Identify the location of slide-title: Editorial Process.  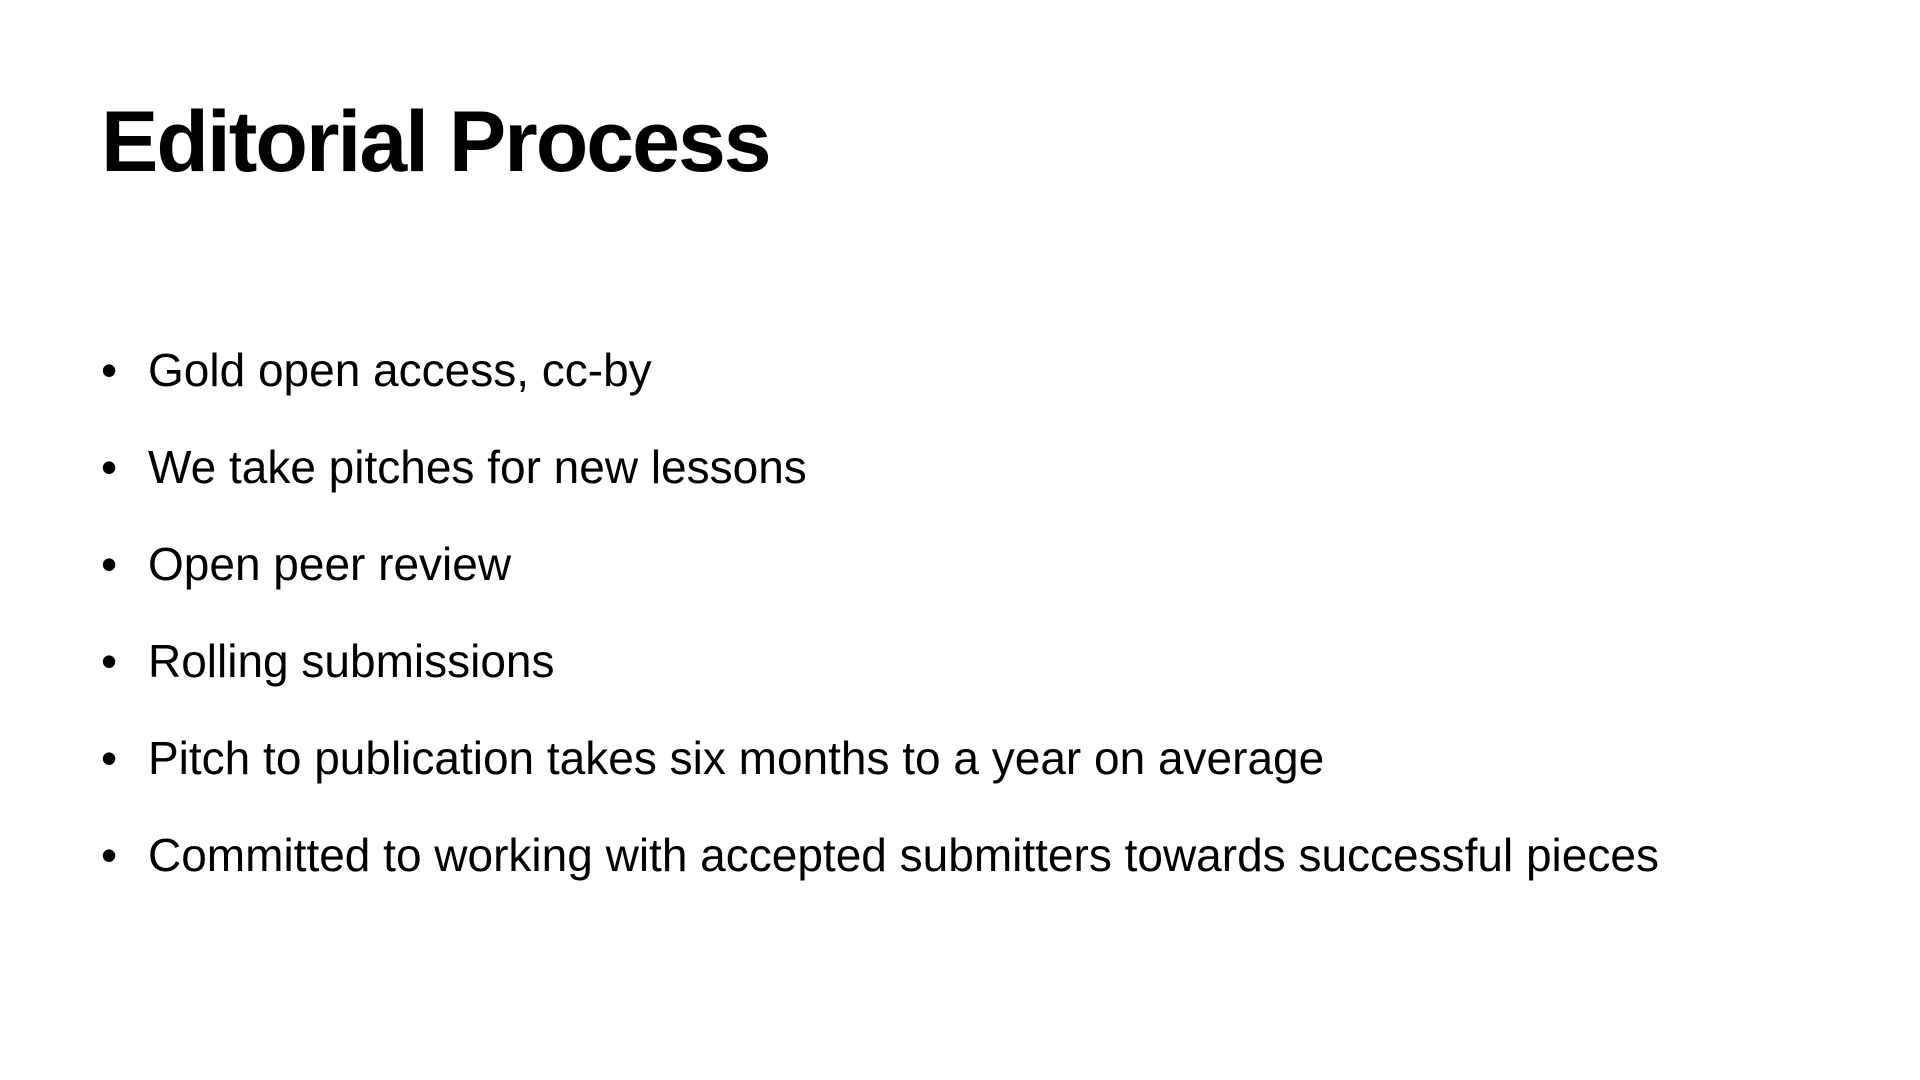
(436, 142).